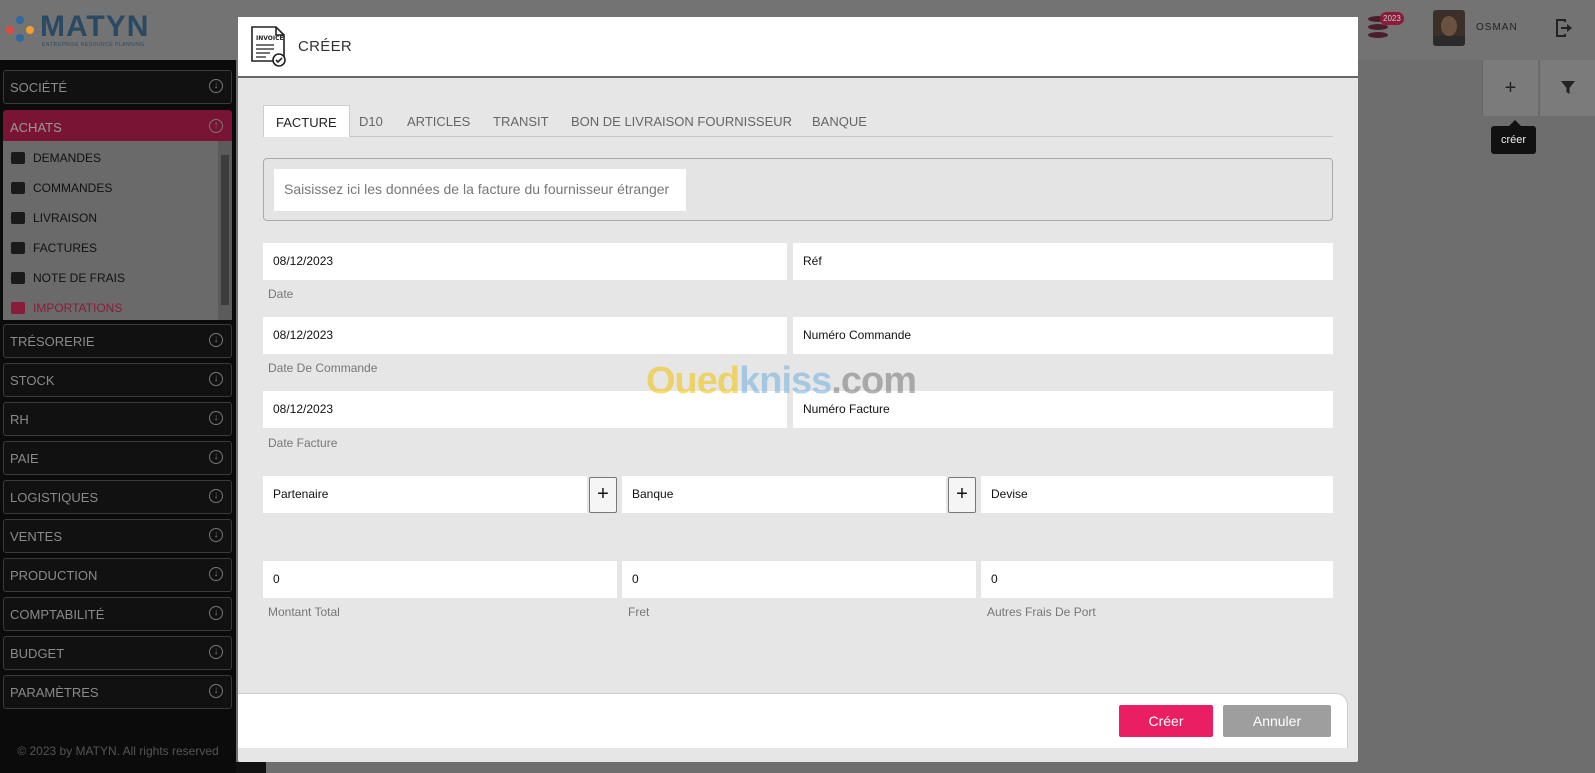  What do you see at coordinates (681, 121) in the screenshot?
I see `tab-bon-de-livraison: BON DE LIVRAISON FOURNISSEUR` at bounding box center [681, 121].